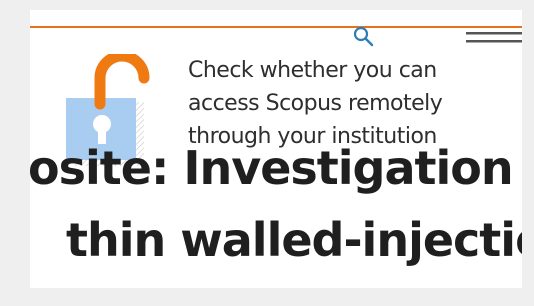 The width and height of the screenshot is (534, 306). What do you see at coordinates (494, 39) in the screenshot?
I see `hamburger-menu-icon` at bounding box center [494, 39].